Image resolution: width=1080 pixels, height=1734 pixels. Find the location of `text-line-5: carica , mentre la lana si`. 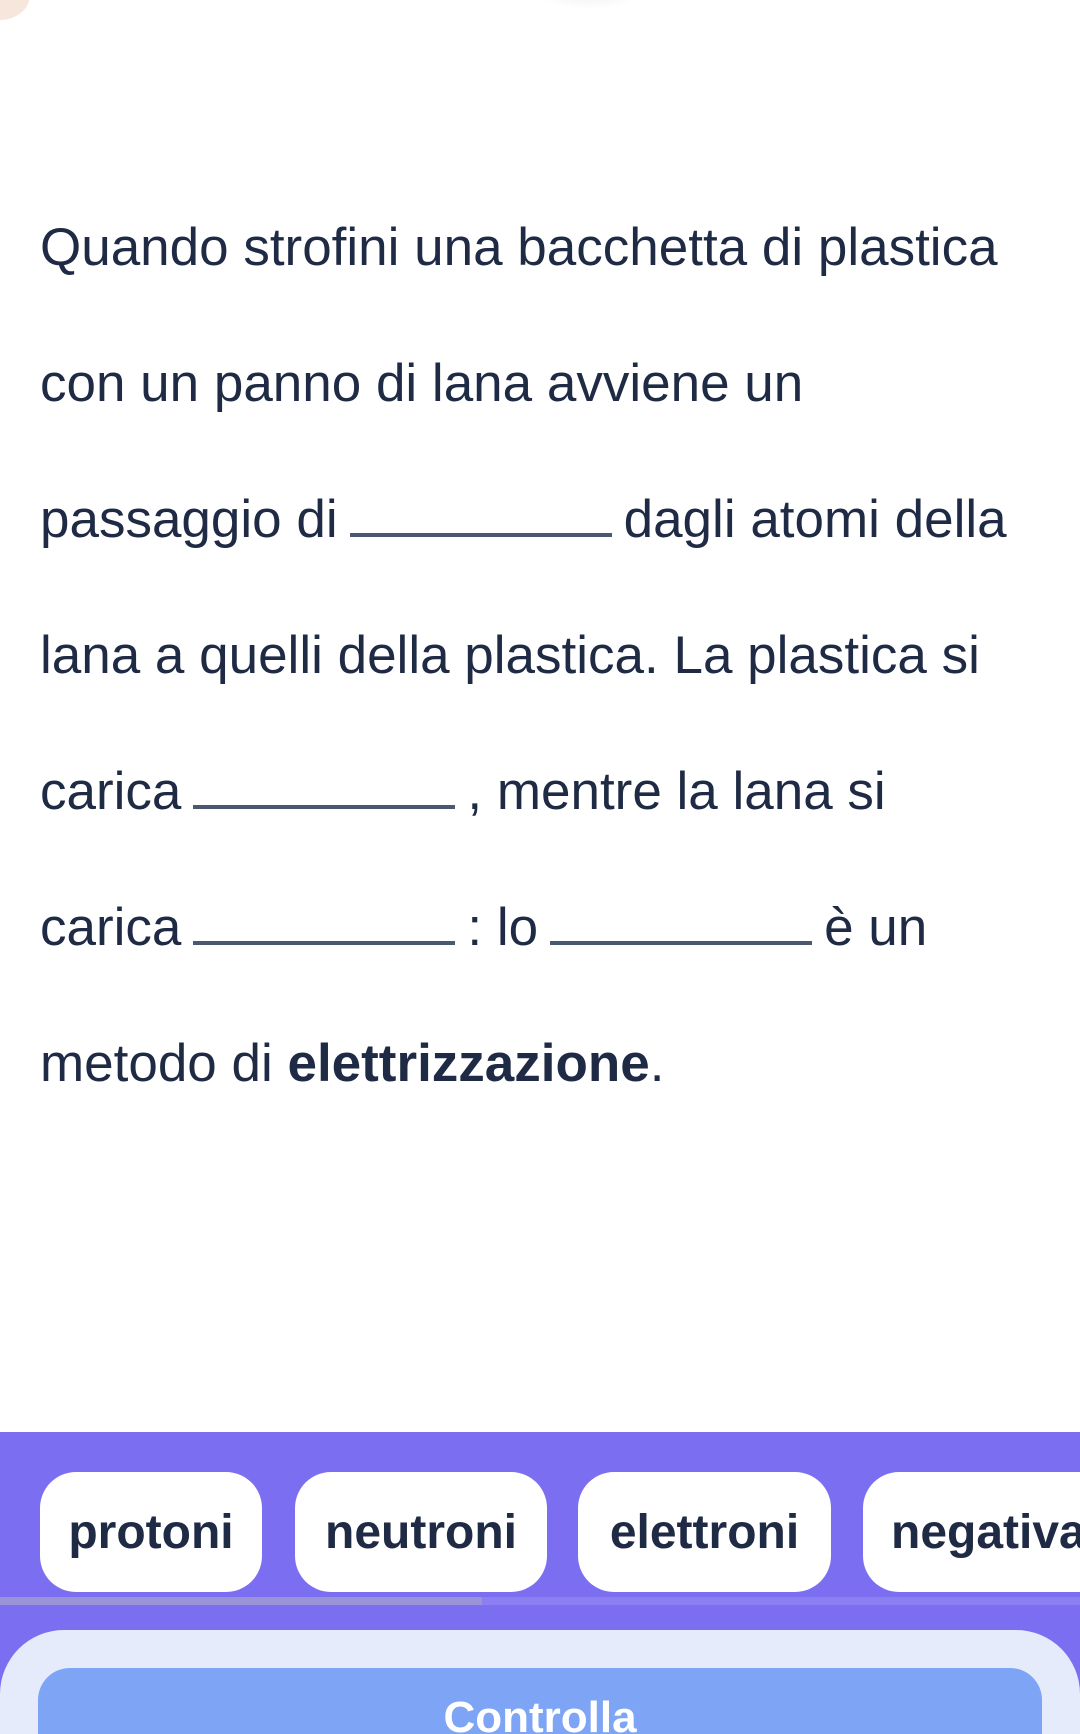

text-line-5: carica , mentre la lana si is located at coordinates (545, 817).